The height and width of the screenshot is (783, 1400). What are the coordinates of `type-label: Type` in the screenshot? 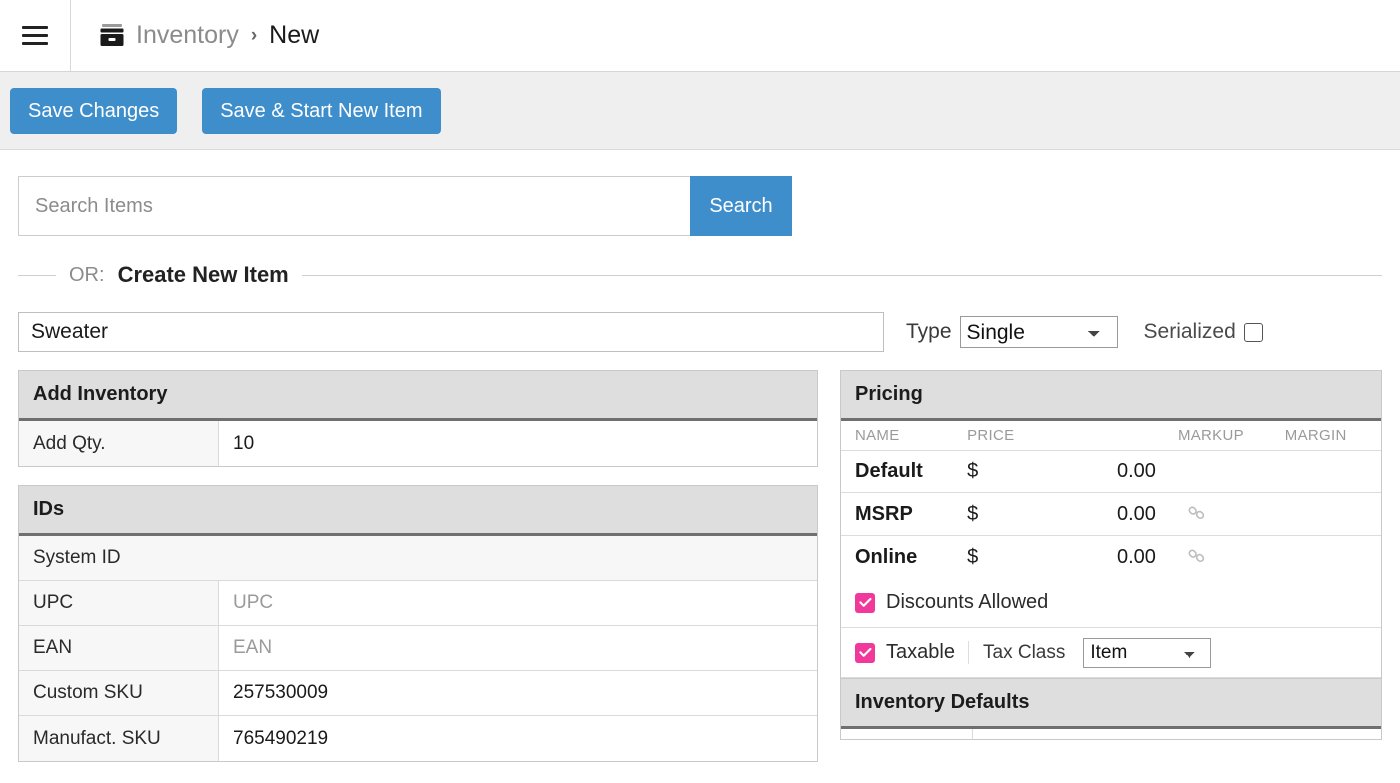 It's located at (929, 331).